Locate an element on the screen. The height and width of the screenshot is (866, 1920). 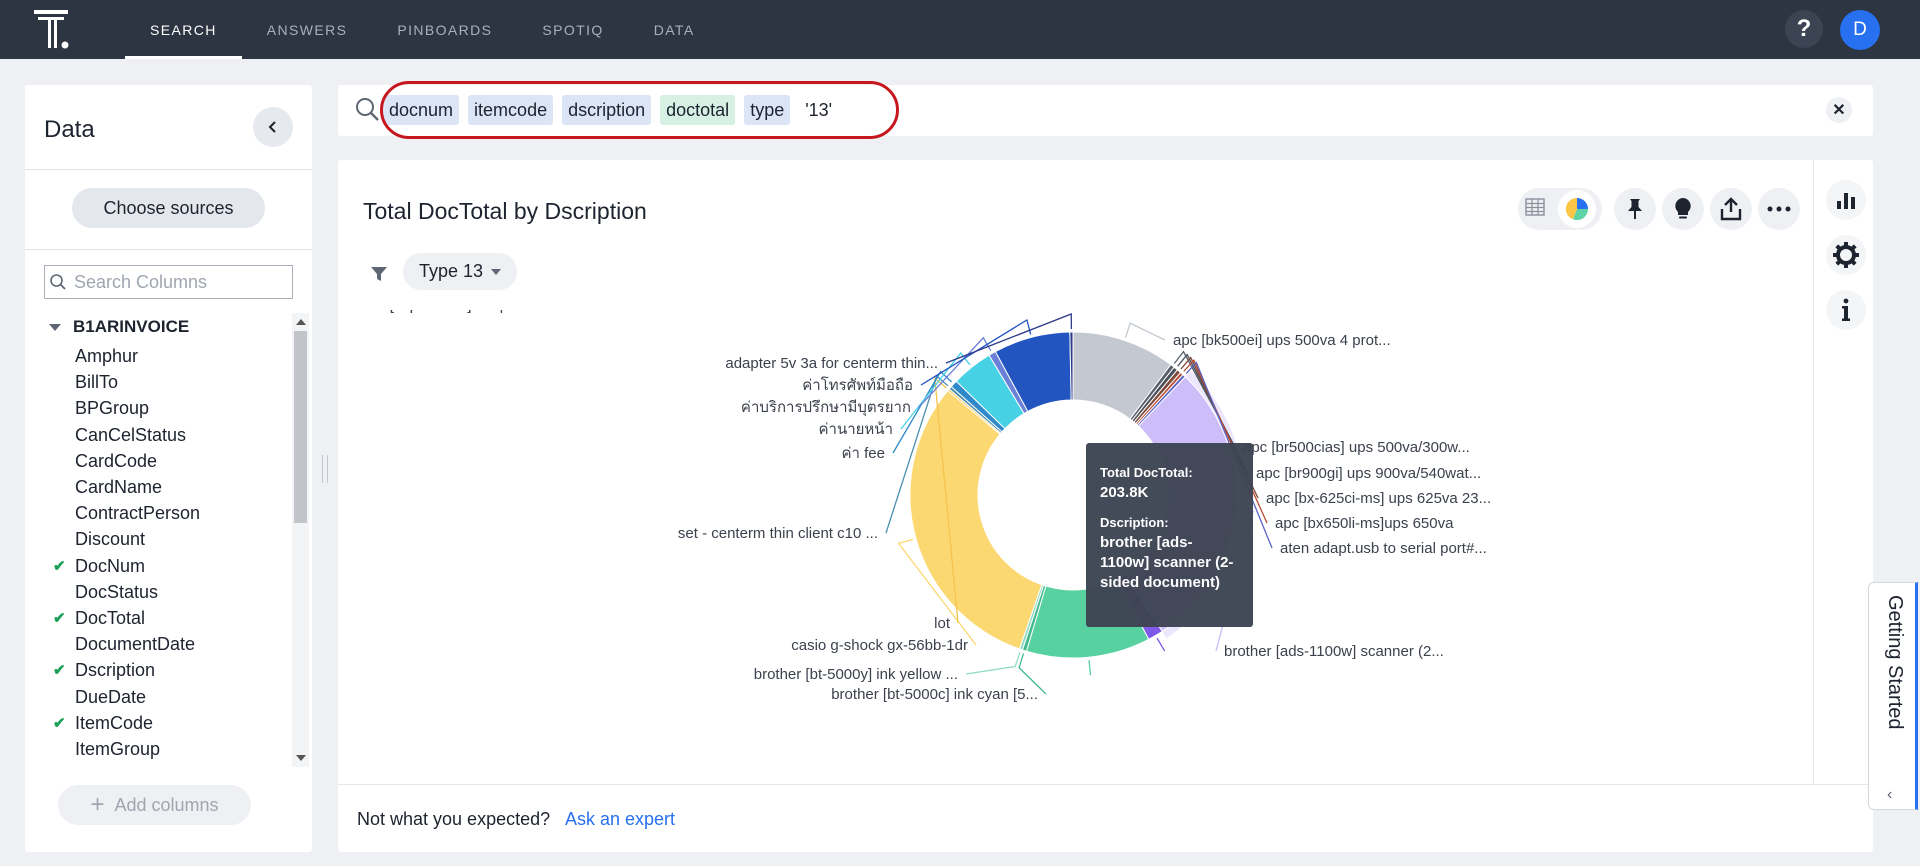
pin-button is located at coordinates (1635, 209).